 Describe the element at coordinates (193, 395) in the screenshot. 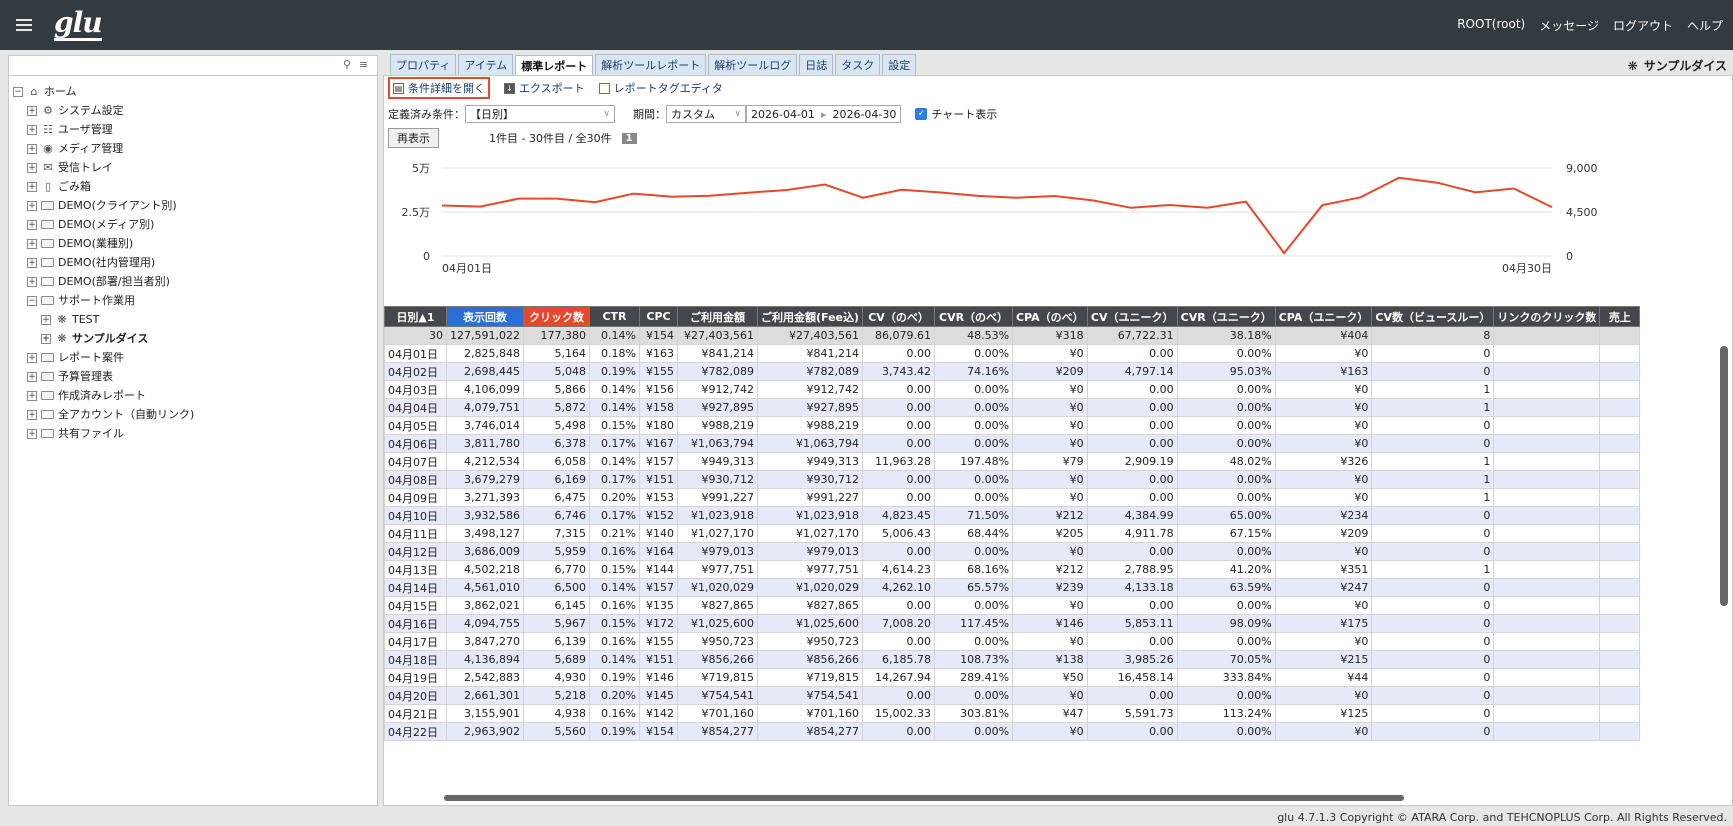

I see `tree-item: + 作成済みレポート` at that location.